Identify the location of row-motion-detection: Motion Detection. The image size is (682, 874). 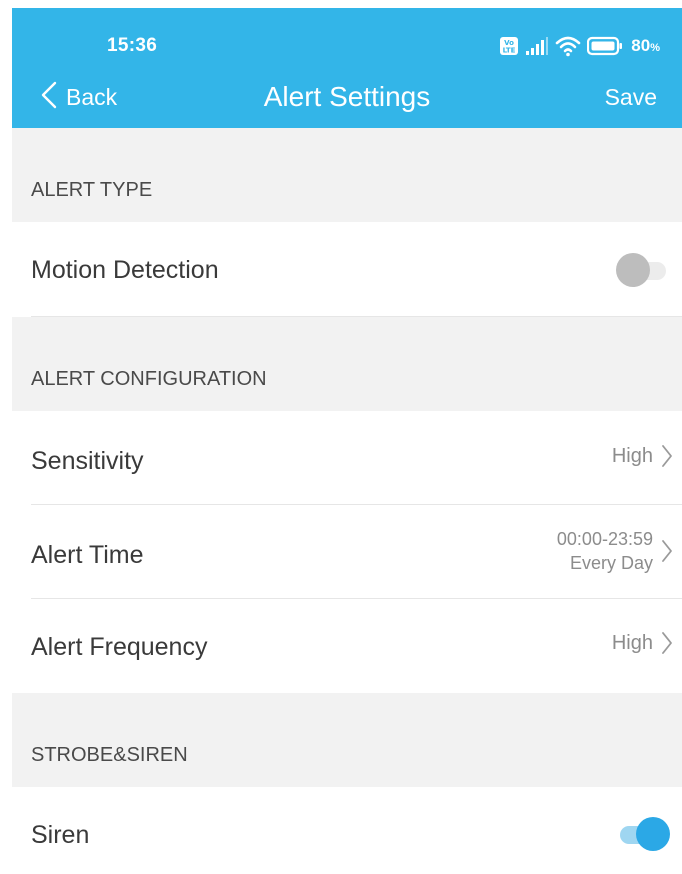
(347, 269).